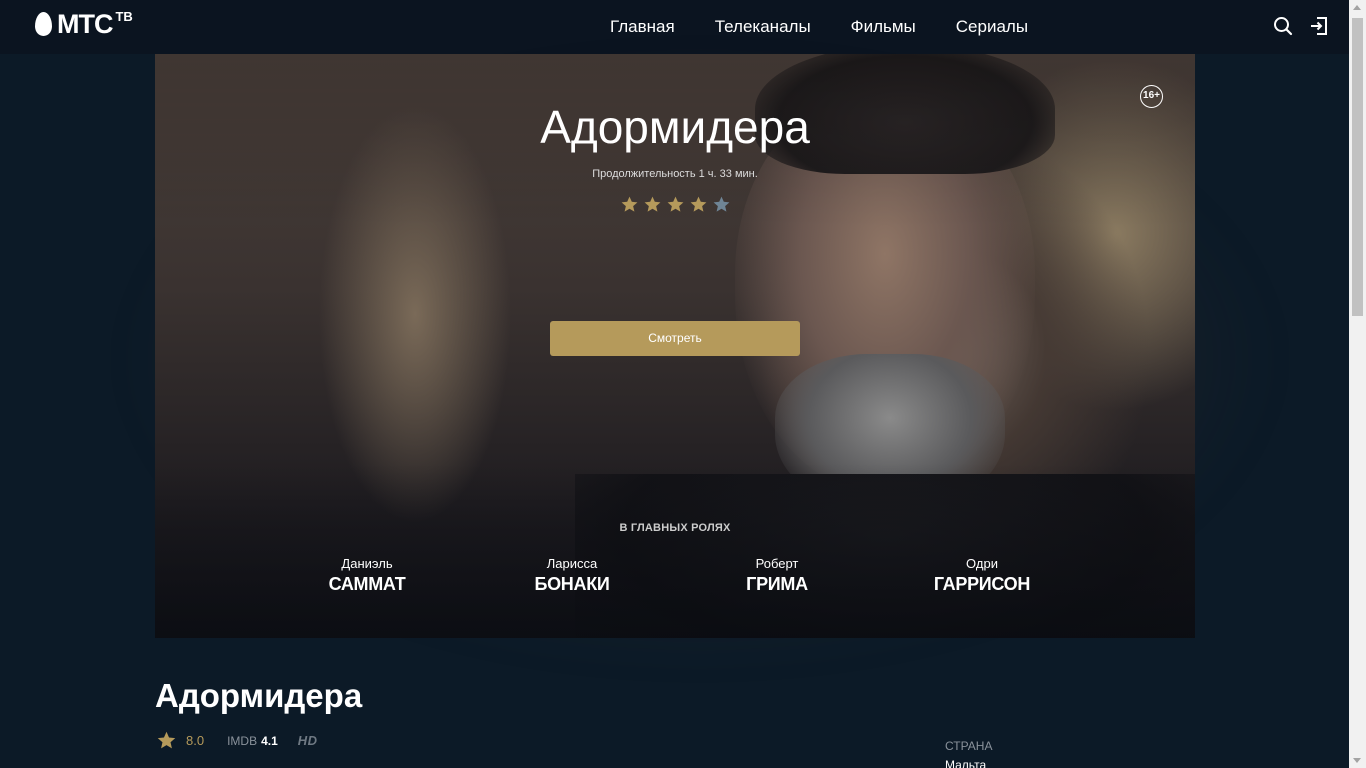  Describe the element at coordinates (195, 740) in the screenshot. I see `rating-value: 8.0` at that location.